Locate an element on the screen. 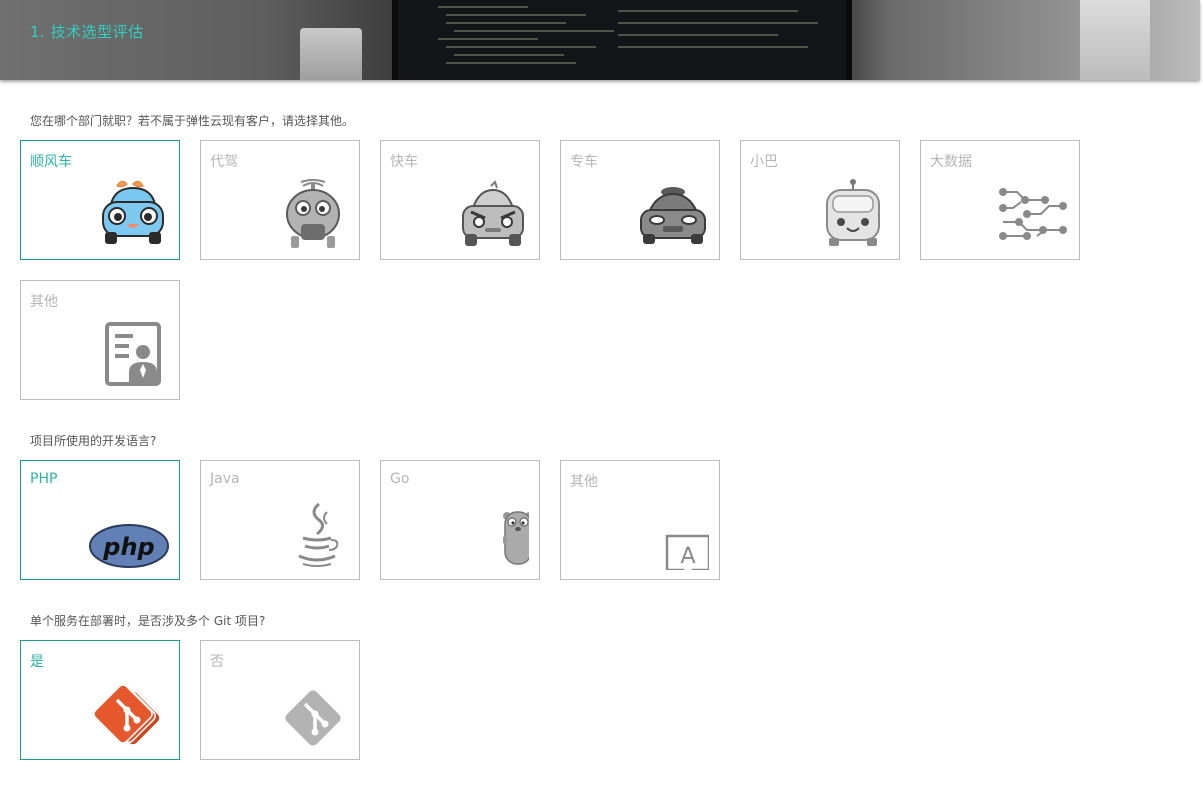  cute-car-icon is located at coordinates (133, 214).